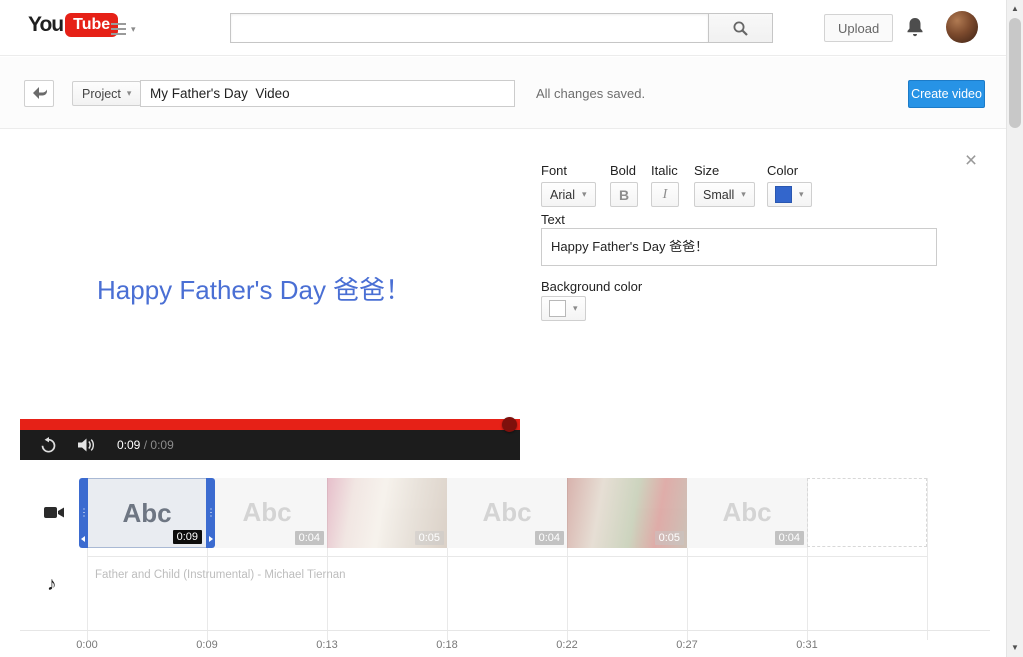 The image size is (1023, 657). I want to click on close-panel-icon, so click(971, 161).